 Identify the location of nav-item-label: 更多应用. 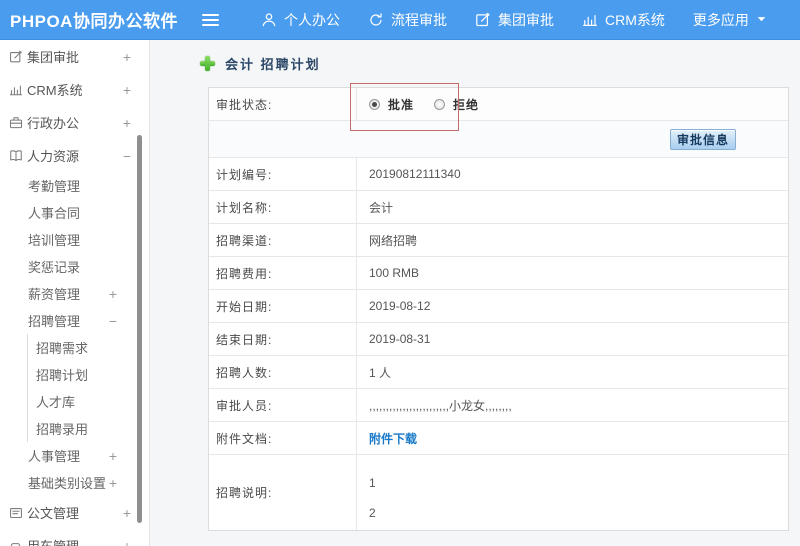
(720, 19).